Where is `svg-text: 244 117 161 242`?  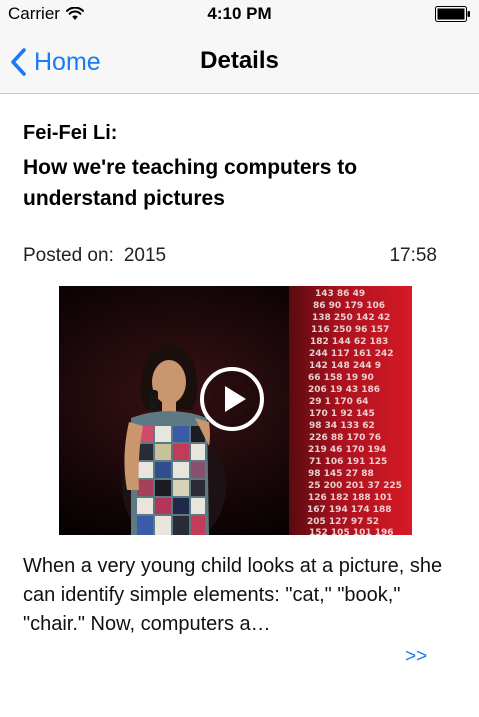 svg-text: 244 117 161 242 is located at coordinates (351, 354).